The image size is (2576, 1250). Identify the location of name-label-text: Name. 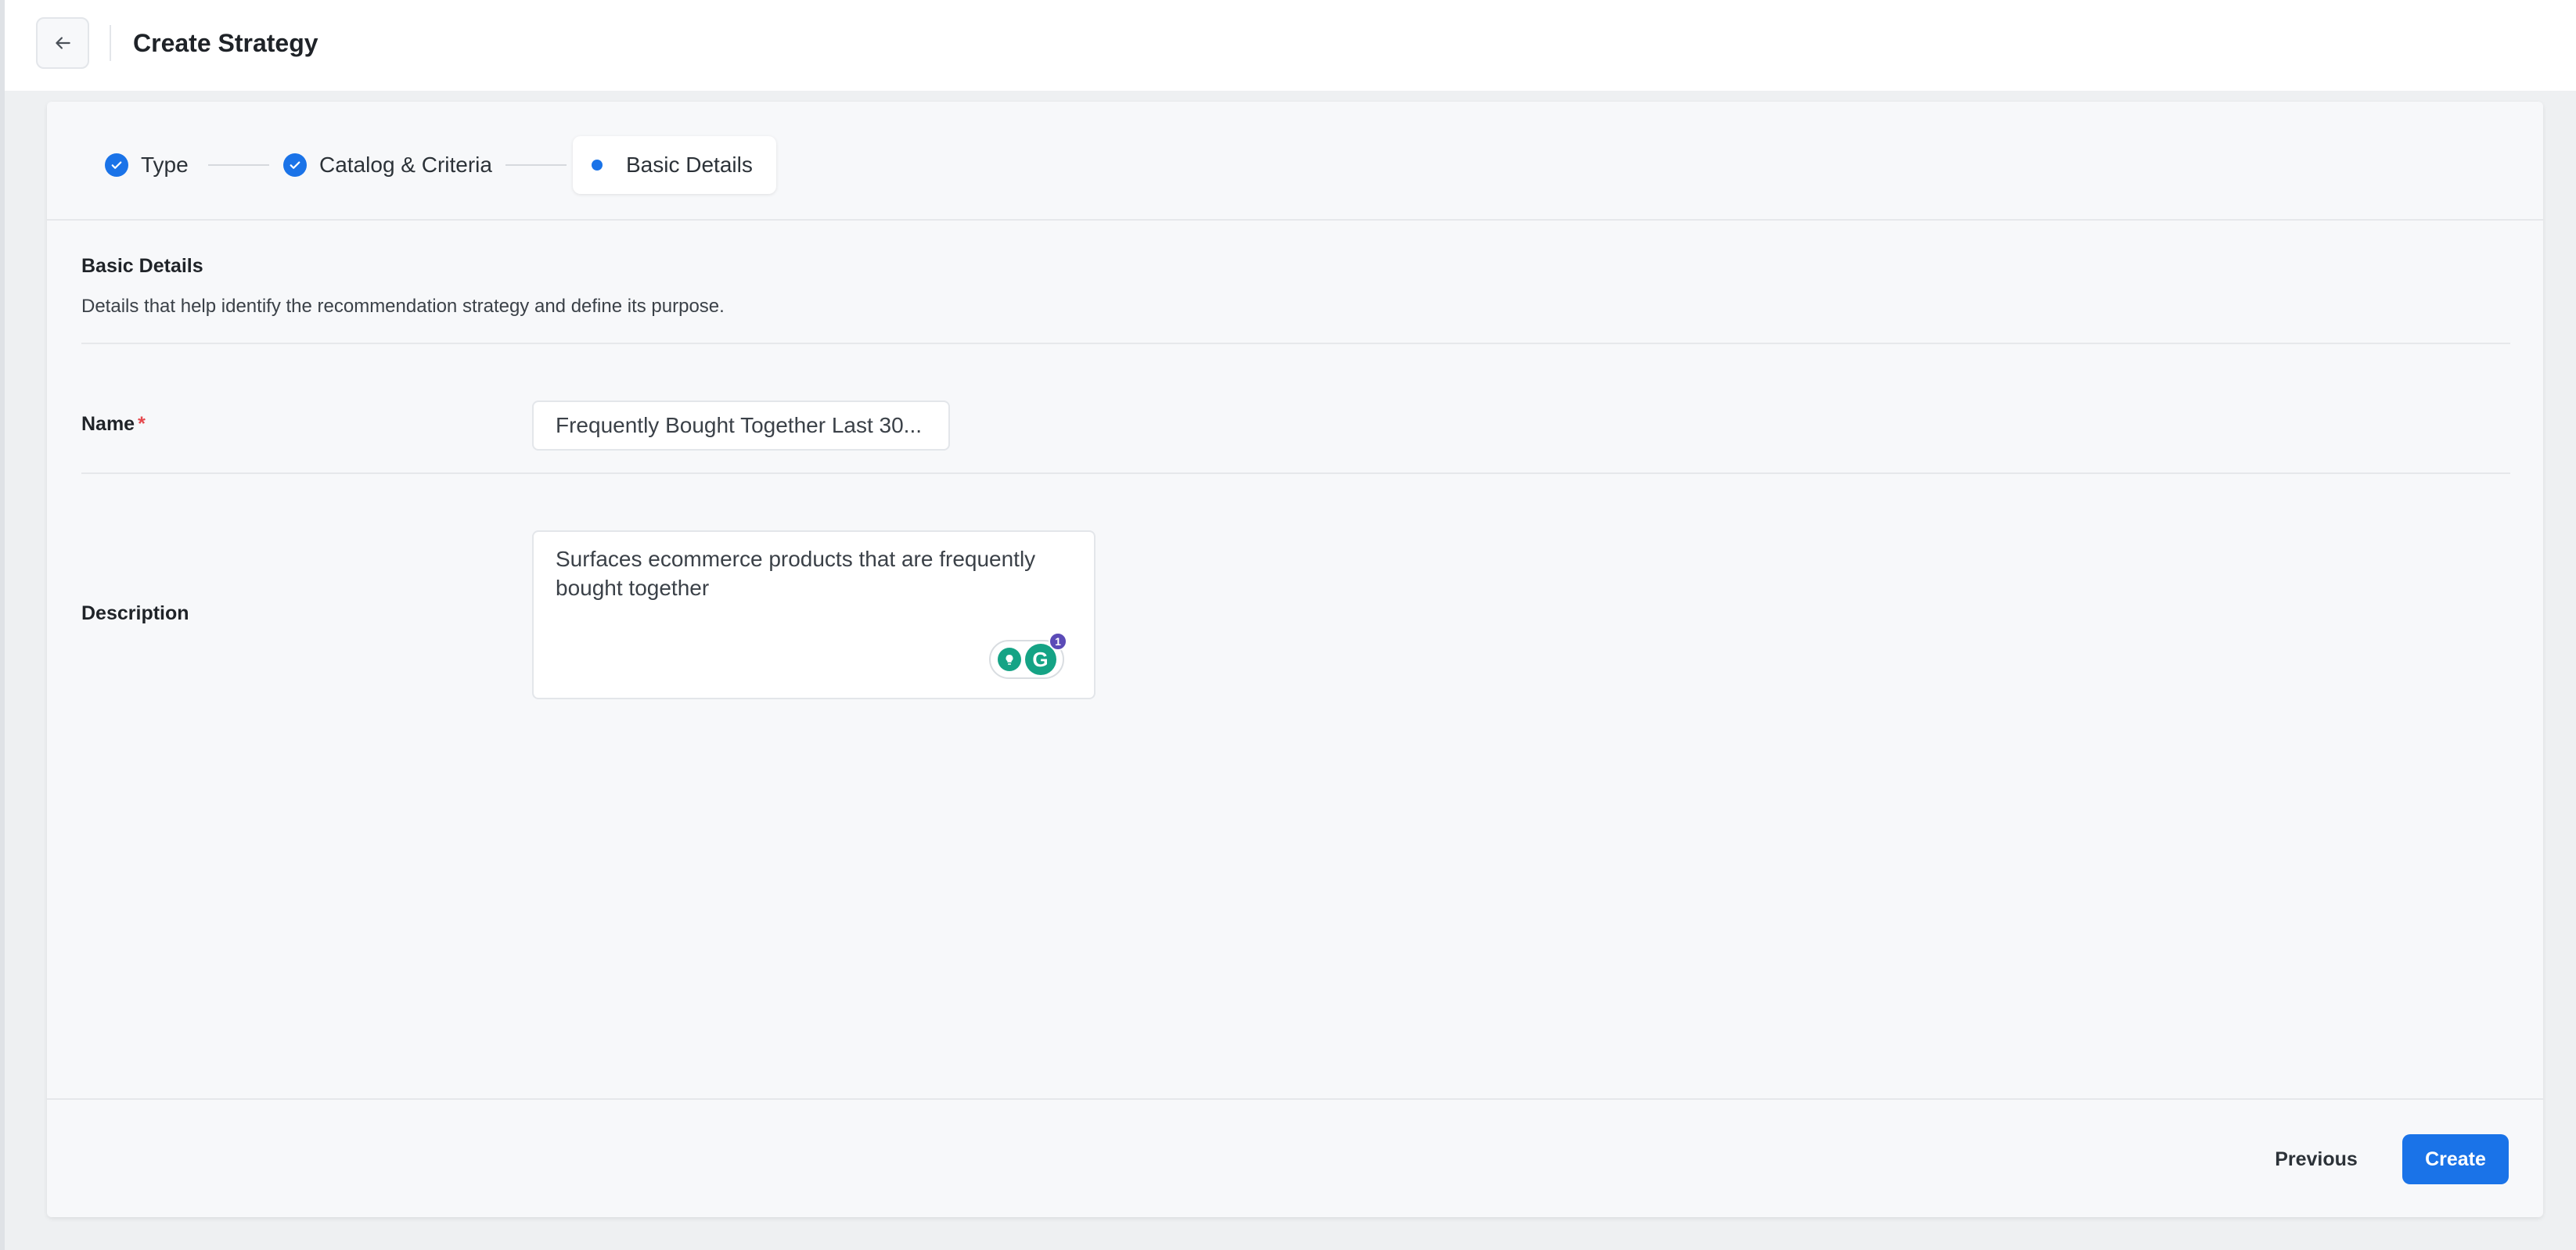
(108, 424).